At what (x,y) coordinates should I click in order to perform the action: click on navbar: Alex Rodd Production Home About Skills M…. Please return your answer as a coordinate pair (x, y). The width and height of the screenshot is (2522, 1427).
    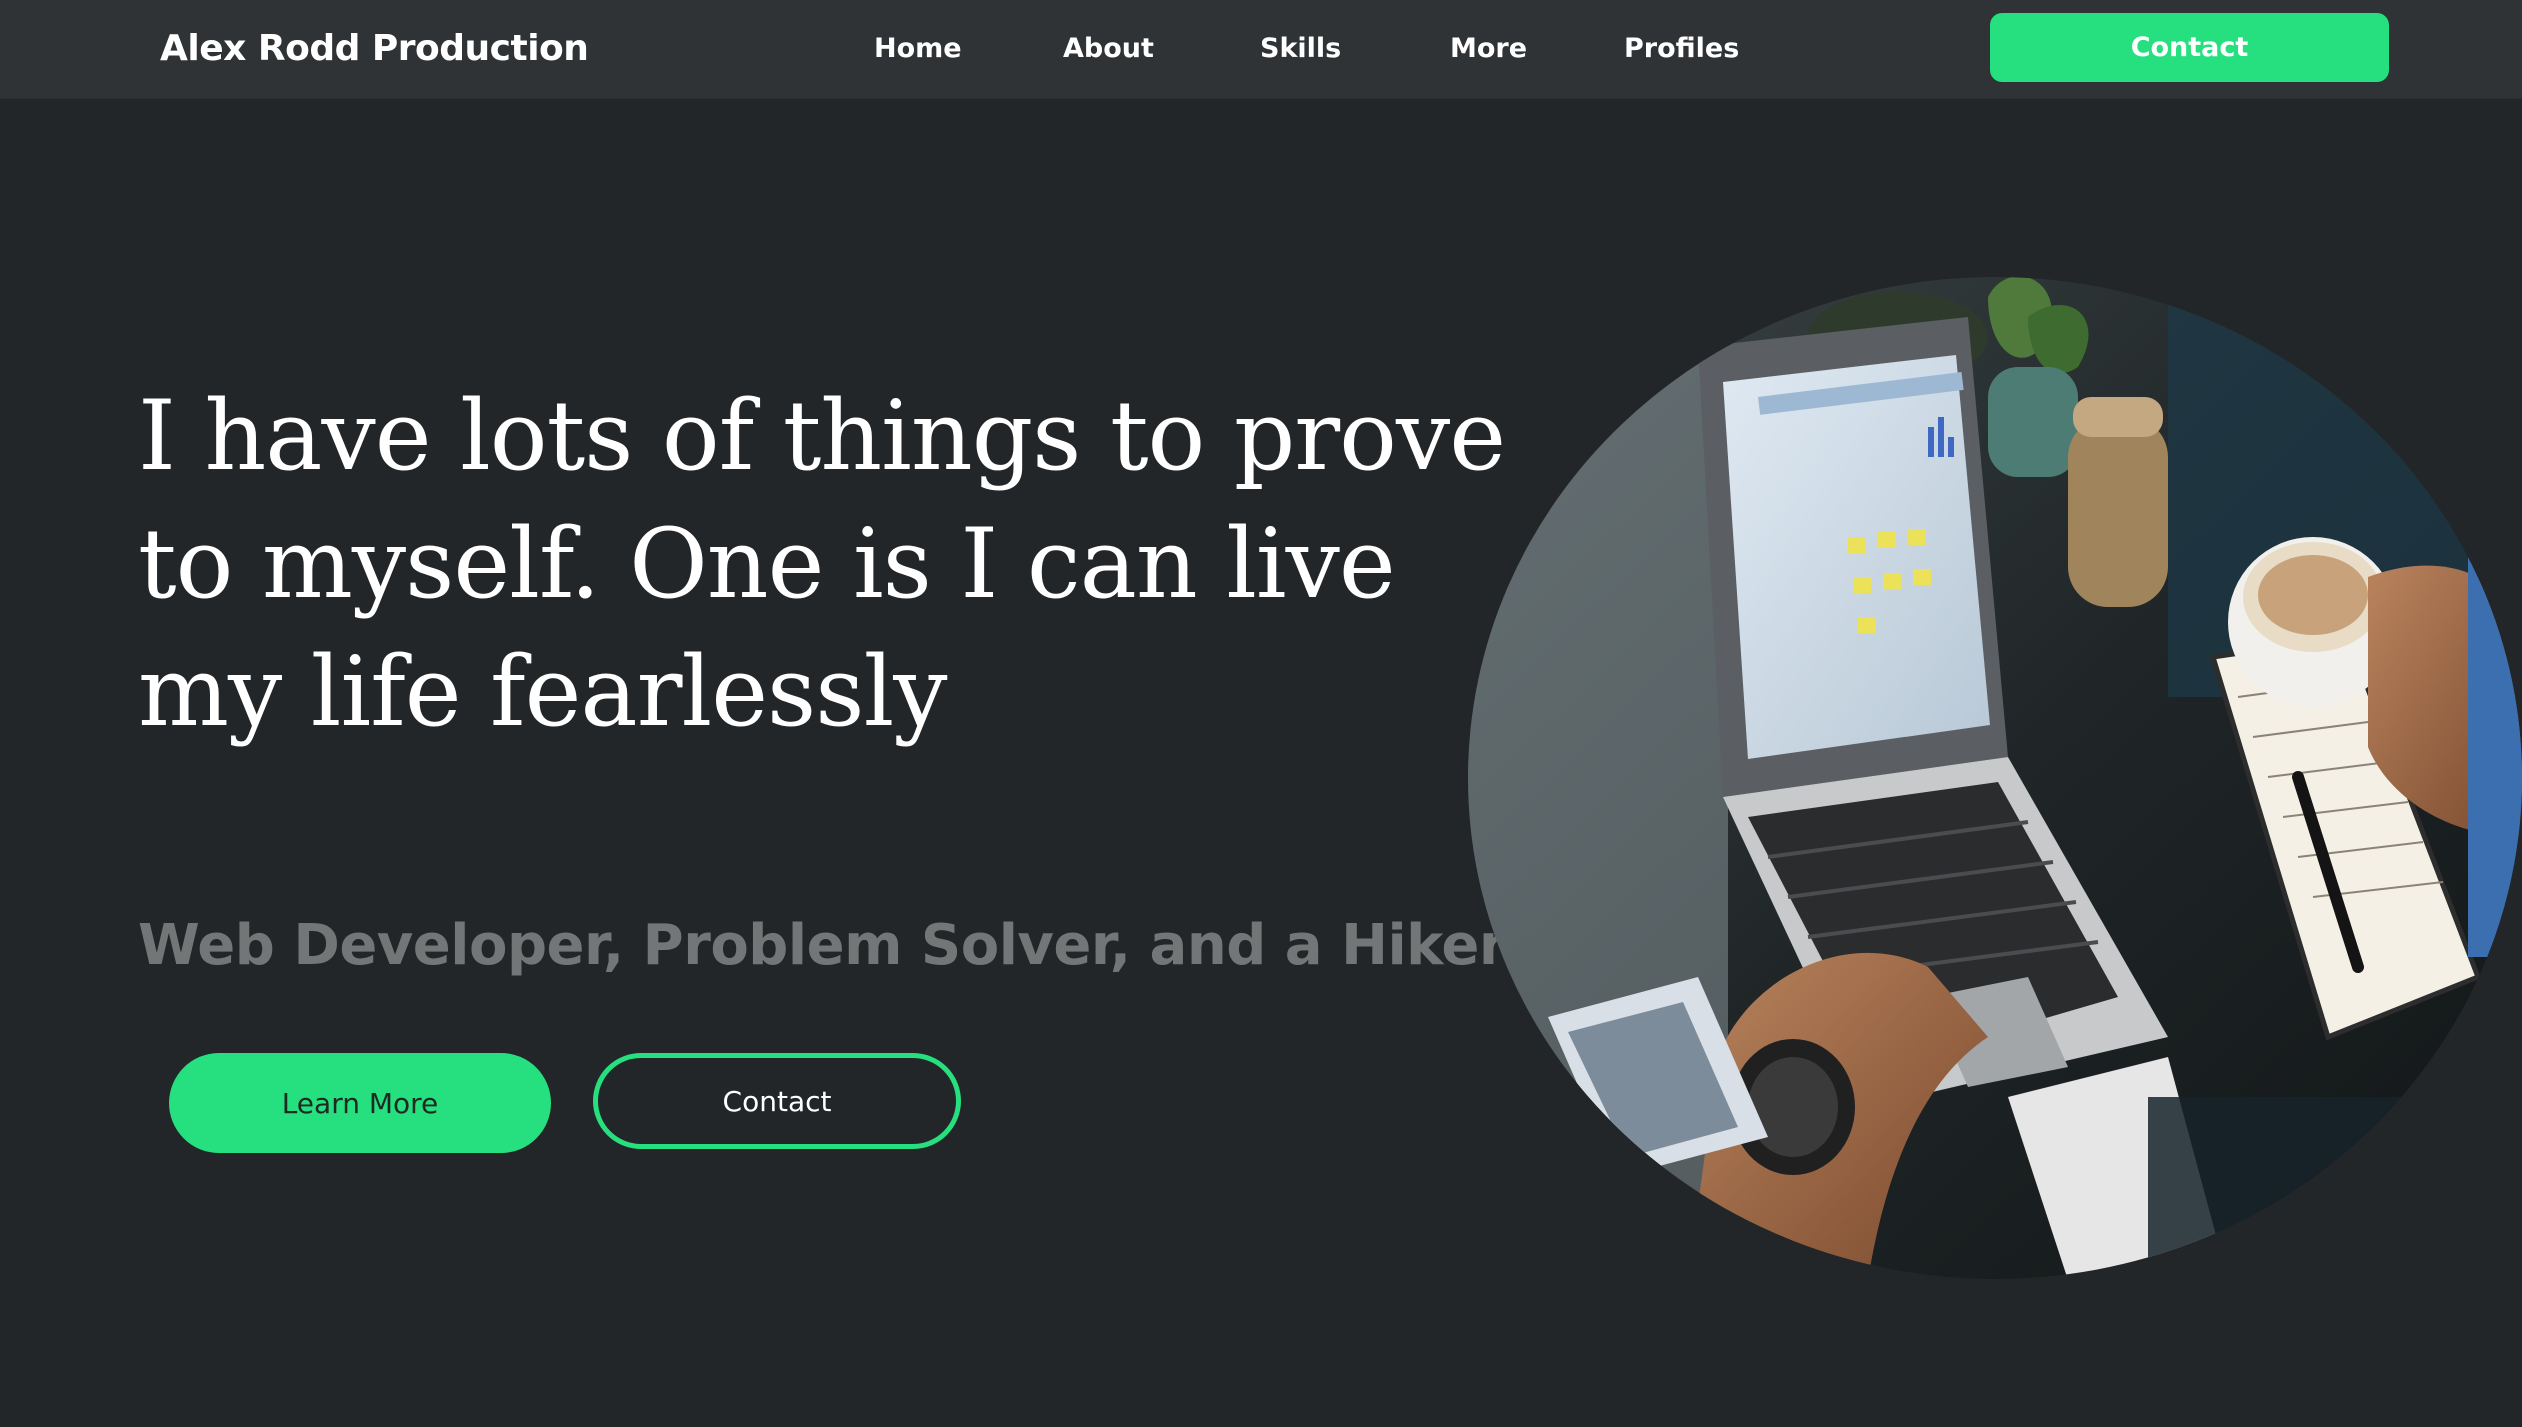
    Looking at the image, I should click on (1261, 49).